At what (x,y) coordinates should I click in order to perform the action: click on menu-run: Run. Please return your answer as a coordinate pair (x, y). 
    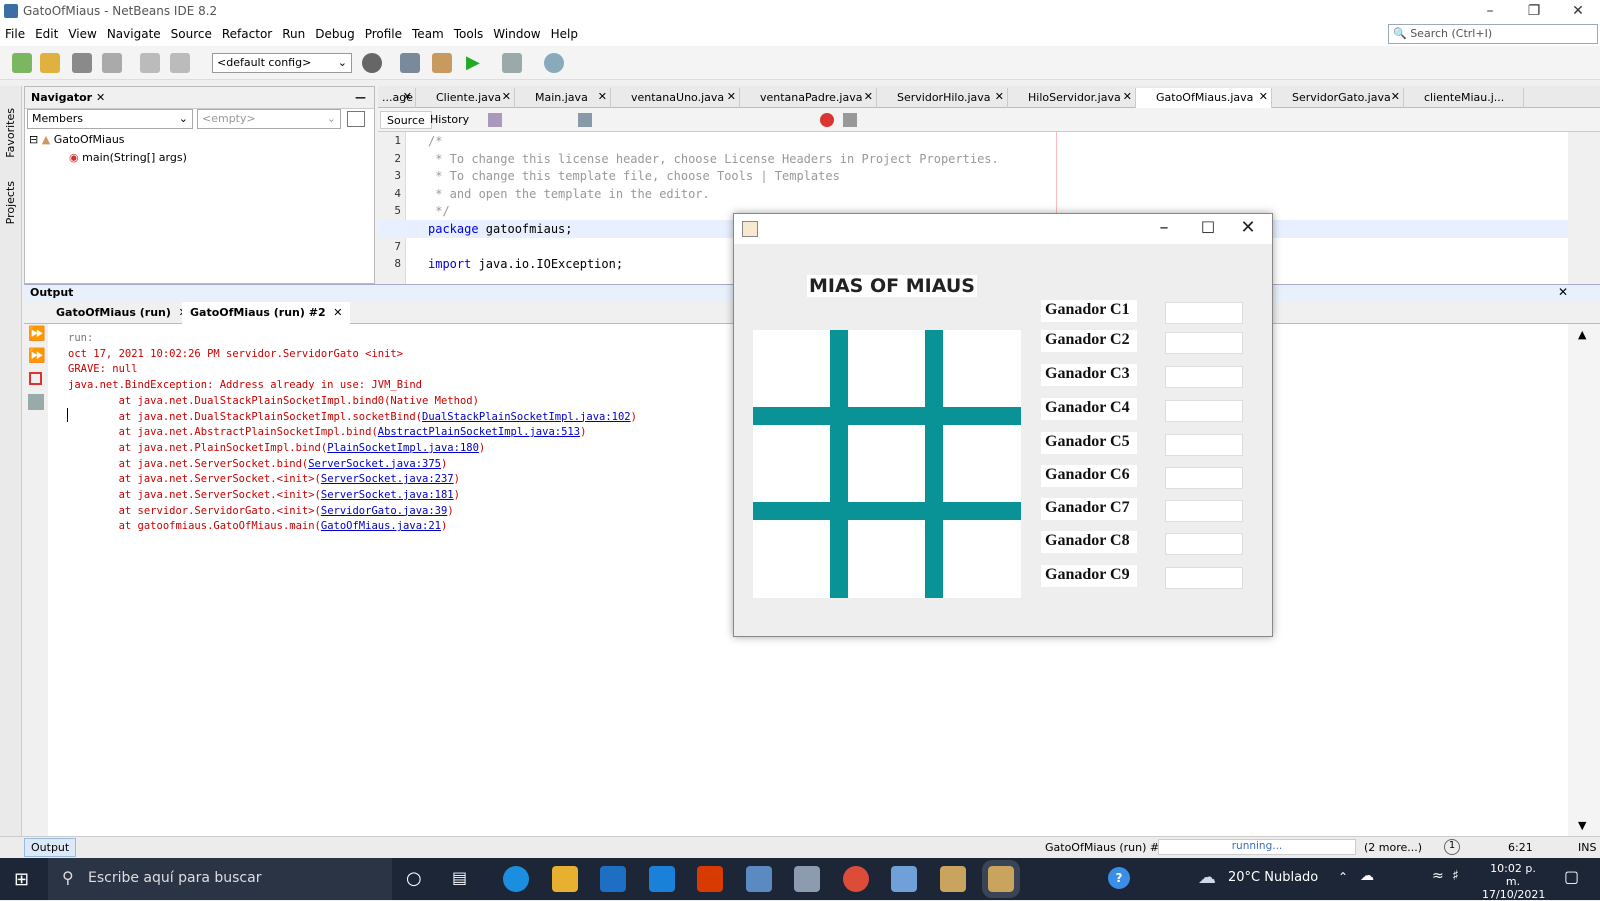
    Looking at the image, I should click on (293, 32).